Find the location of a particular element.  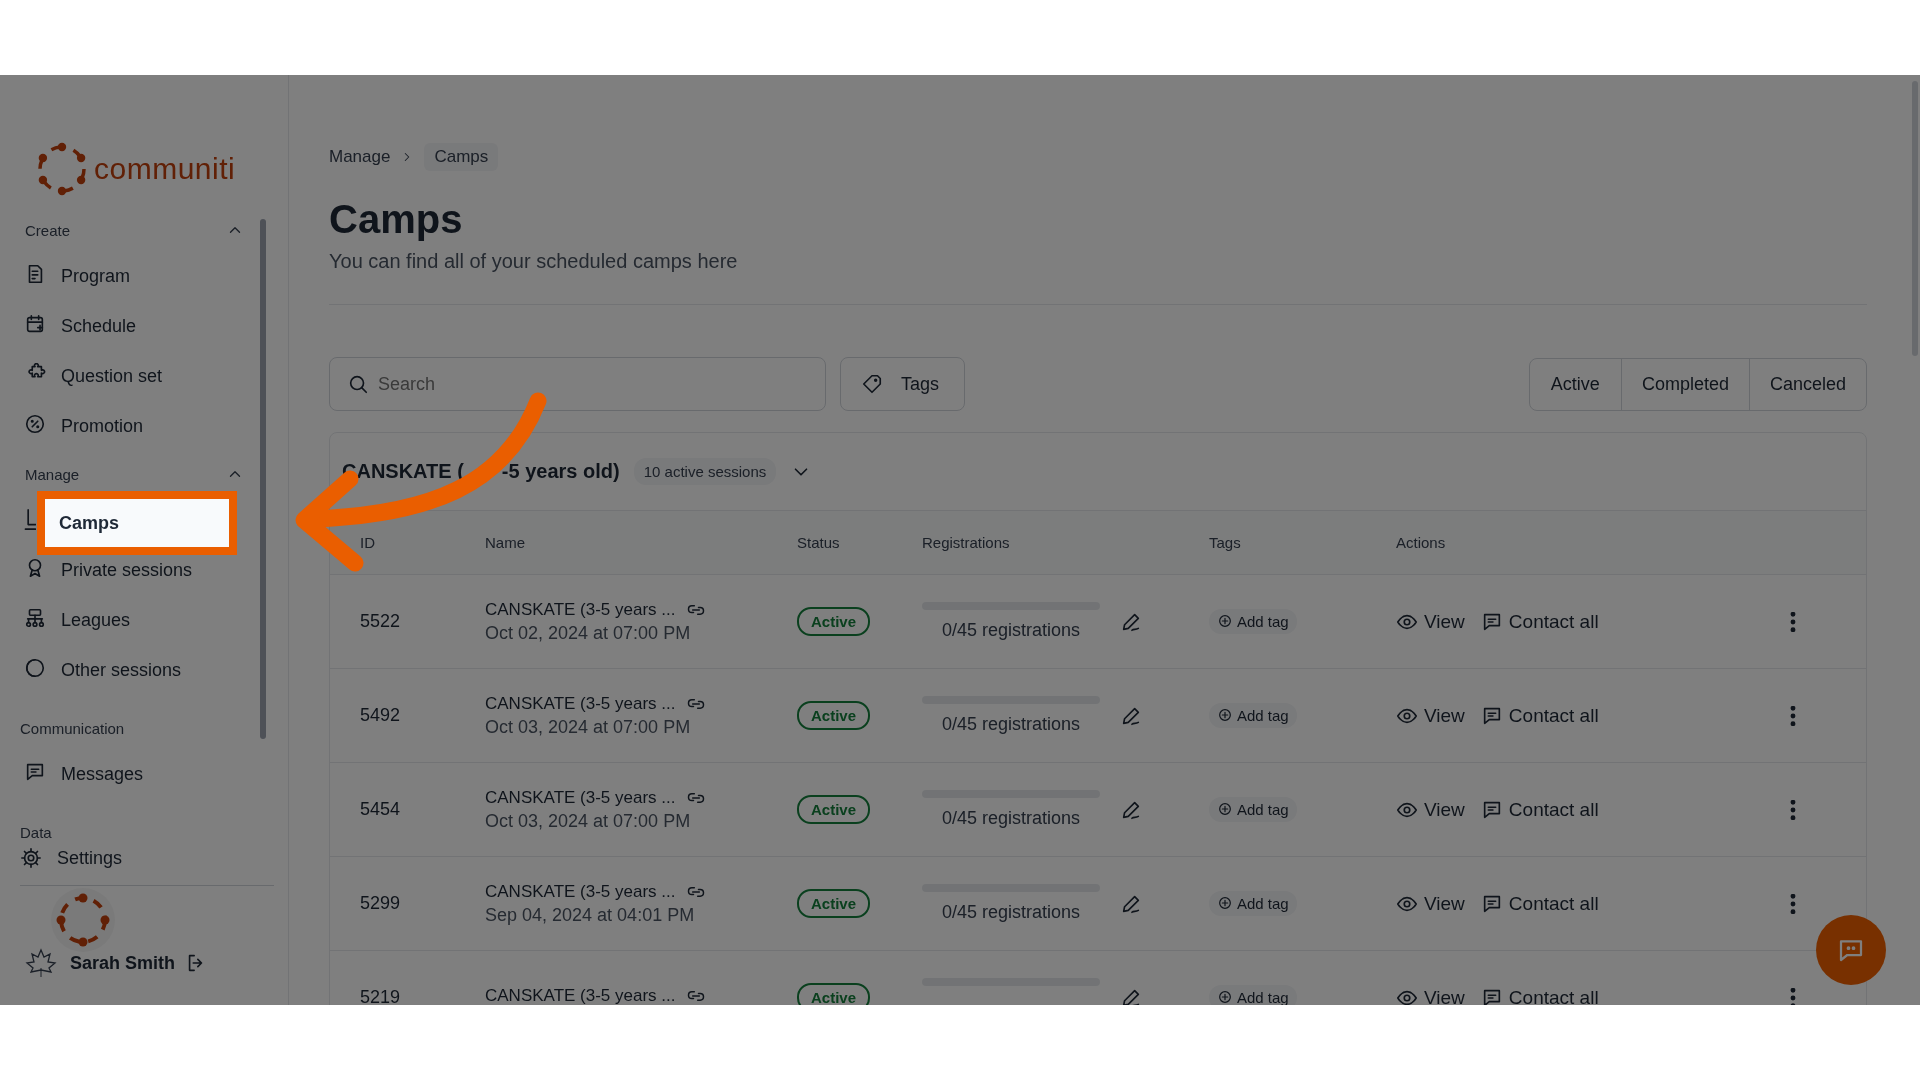

session-count-badge: 10 active sessions is located at coordinates (705, 471).